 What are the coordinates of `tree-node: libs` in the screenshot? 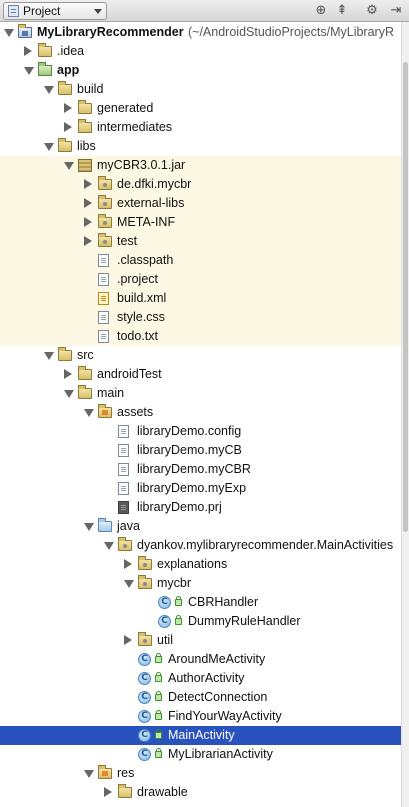 It's located at (200, 146).